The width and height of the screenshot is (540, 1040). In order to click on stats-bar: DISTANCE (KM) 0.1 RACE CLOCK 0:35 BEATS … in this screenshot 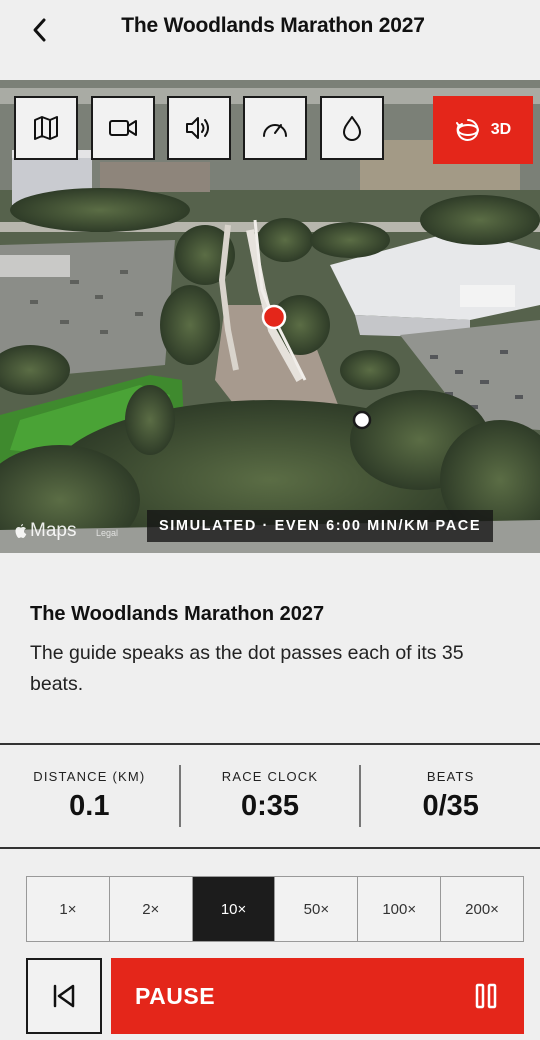, I will do `click(270, 796)`.